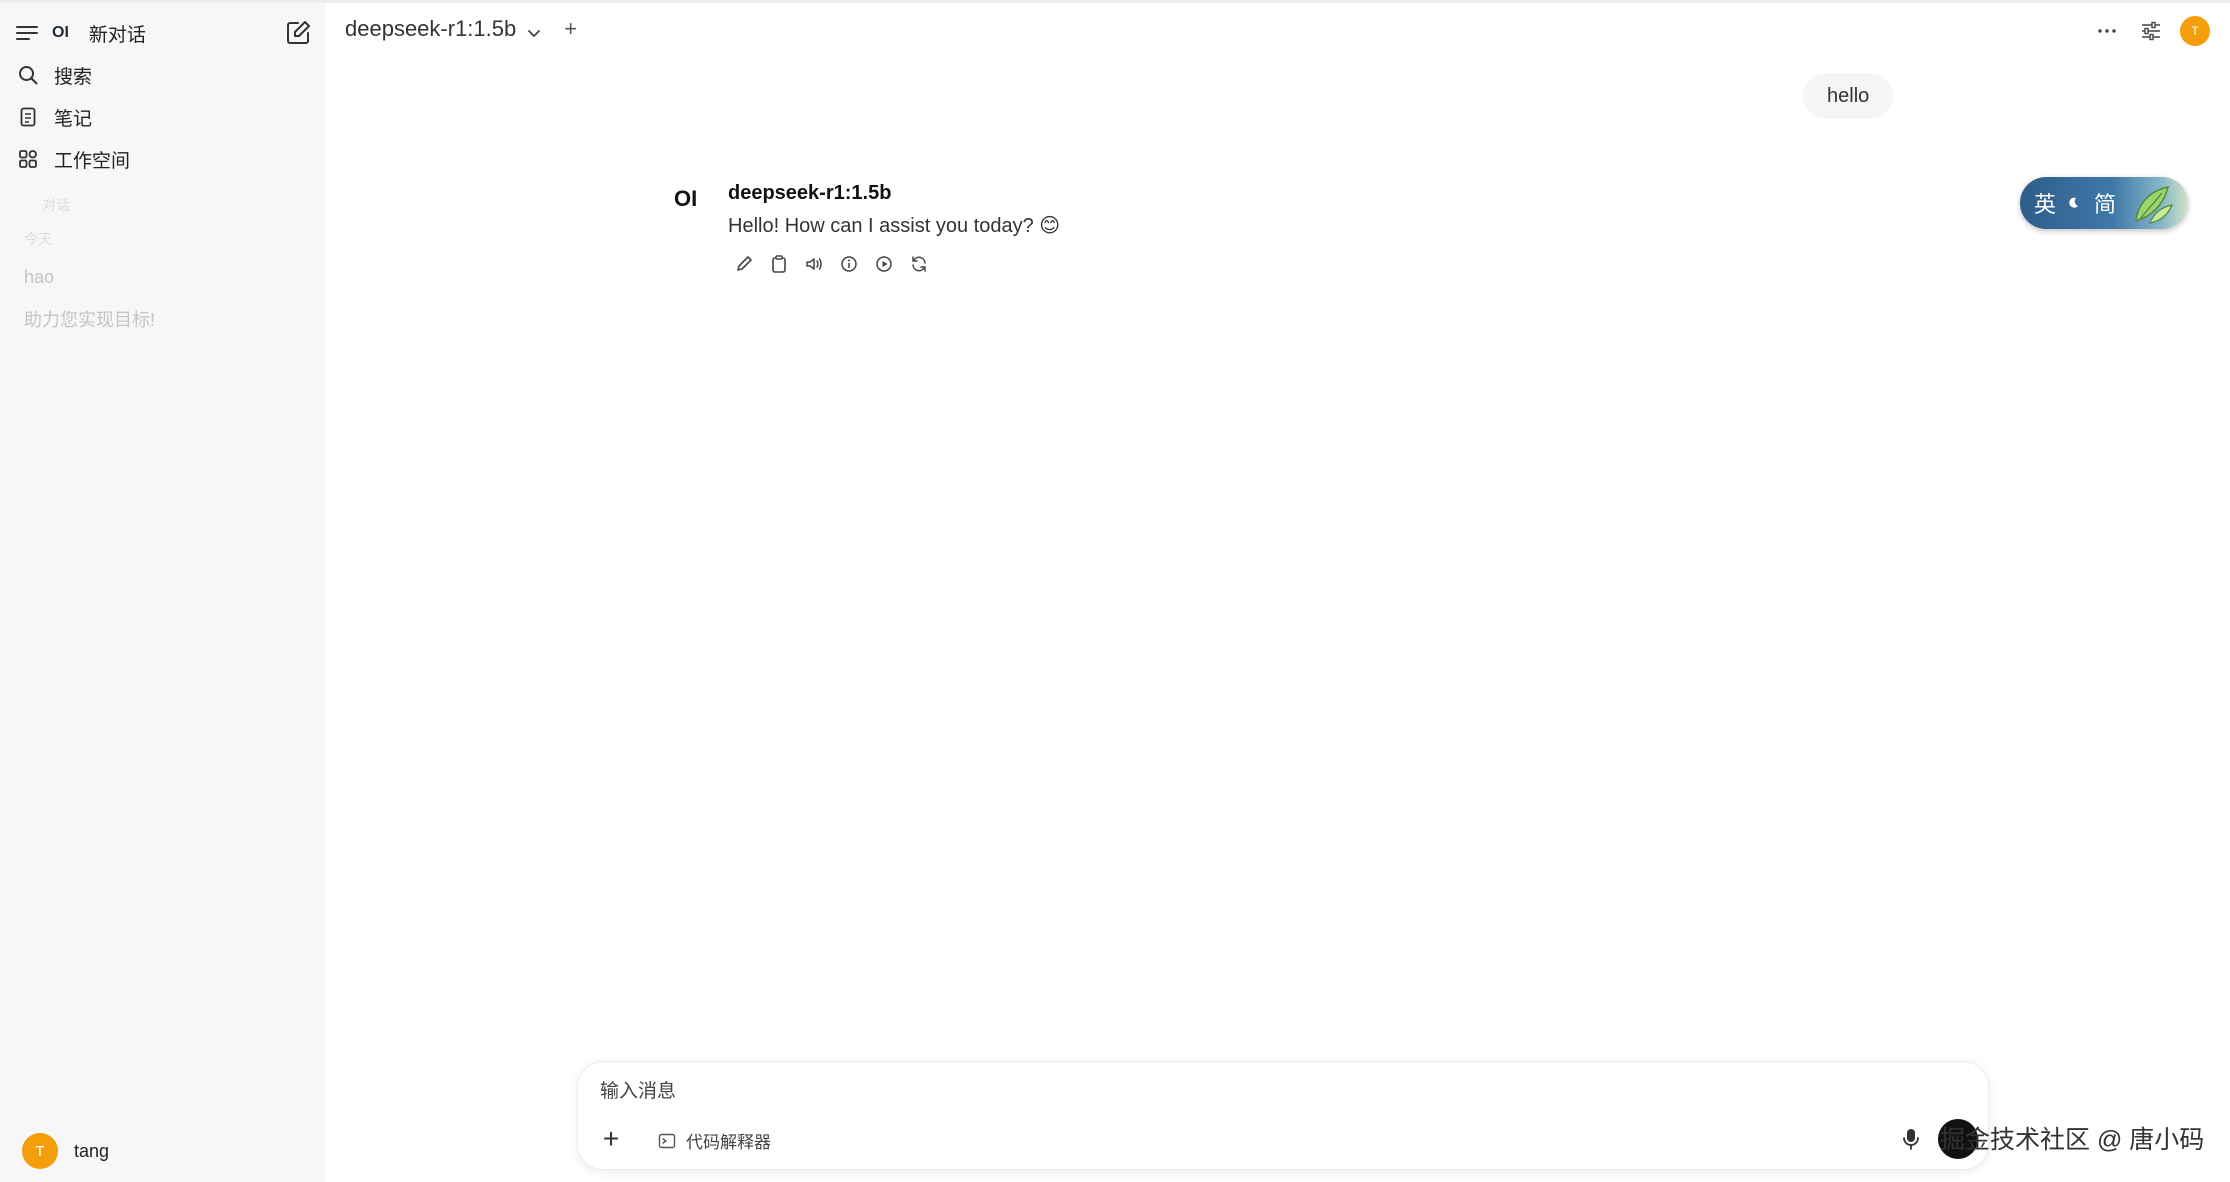  I want to click on sidebar-item-label: 工作空间, so click(92, 161).